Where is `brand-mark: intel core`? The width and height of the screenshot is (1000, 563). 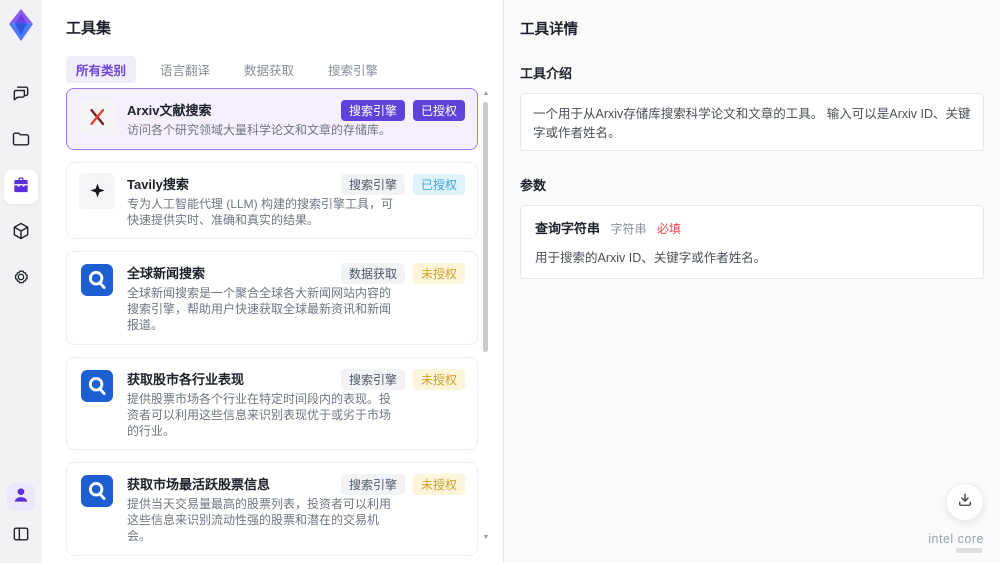 brand-mark: intel core is located at coordinates (956, 542).